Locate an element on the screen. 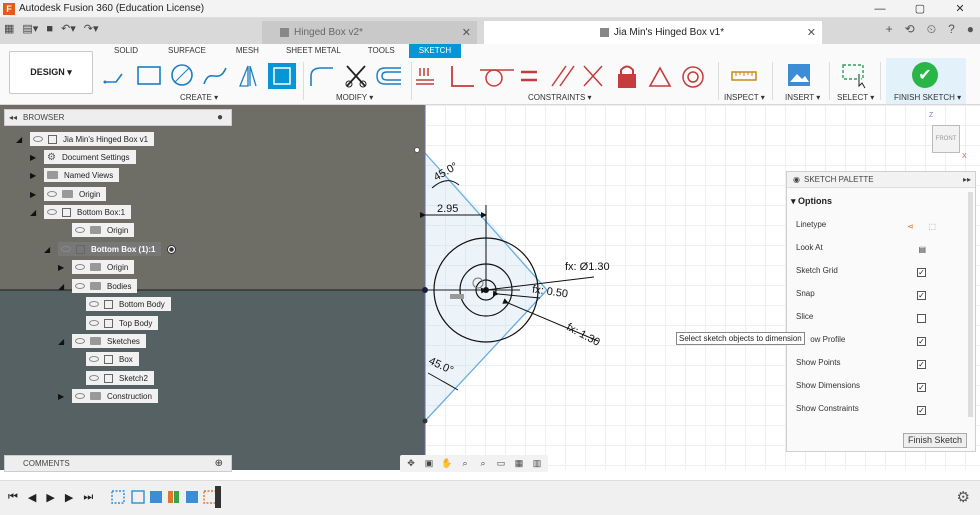 Image resolution: width=980 pixels, height=515 pixels. palette-scrollbar is located at coordinates (970, 304).